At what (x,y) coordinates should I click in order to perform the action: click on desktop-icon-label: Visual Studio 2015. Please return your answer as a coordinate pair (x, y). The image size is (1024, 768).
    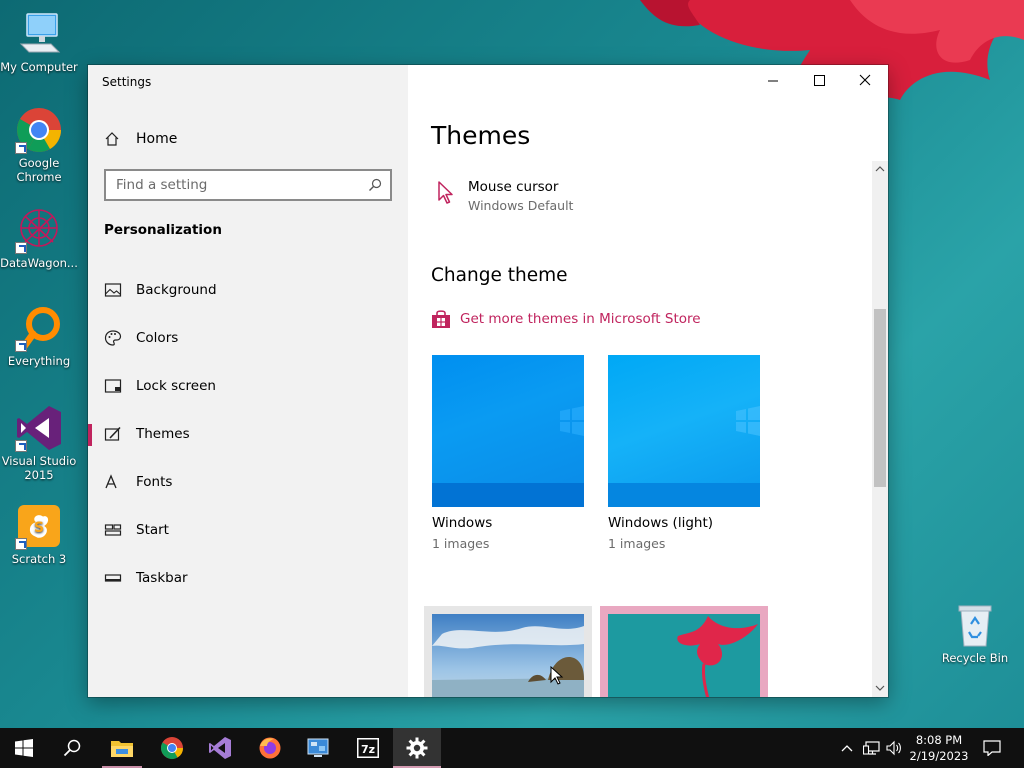
    Looking at the image, I should click on (39, 468).